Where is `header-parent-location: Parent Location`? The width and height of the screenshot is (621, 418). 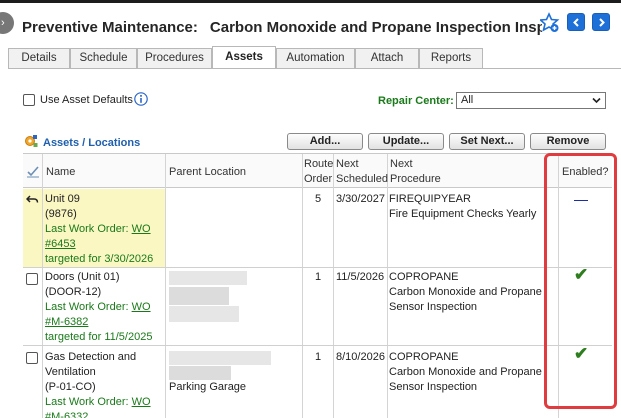 header-parent-location: Parent Location is located at coordinates (207, 172).